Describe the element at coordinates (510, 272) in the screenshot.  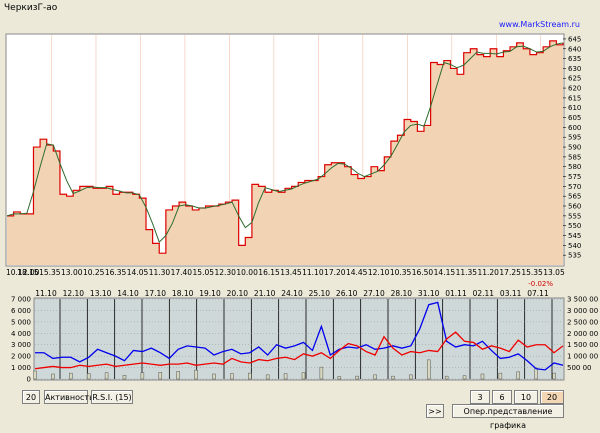
I see `price-x-tick-label: 17.25` at that location.